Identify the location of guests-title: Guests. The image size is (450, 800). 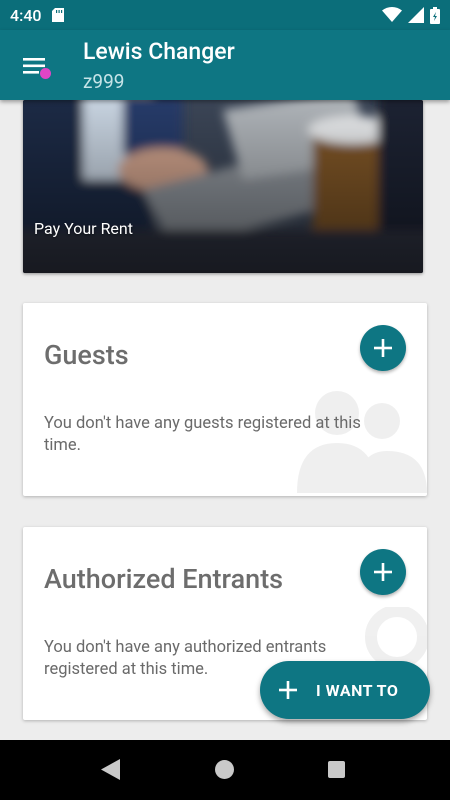
(86, 355).